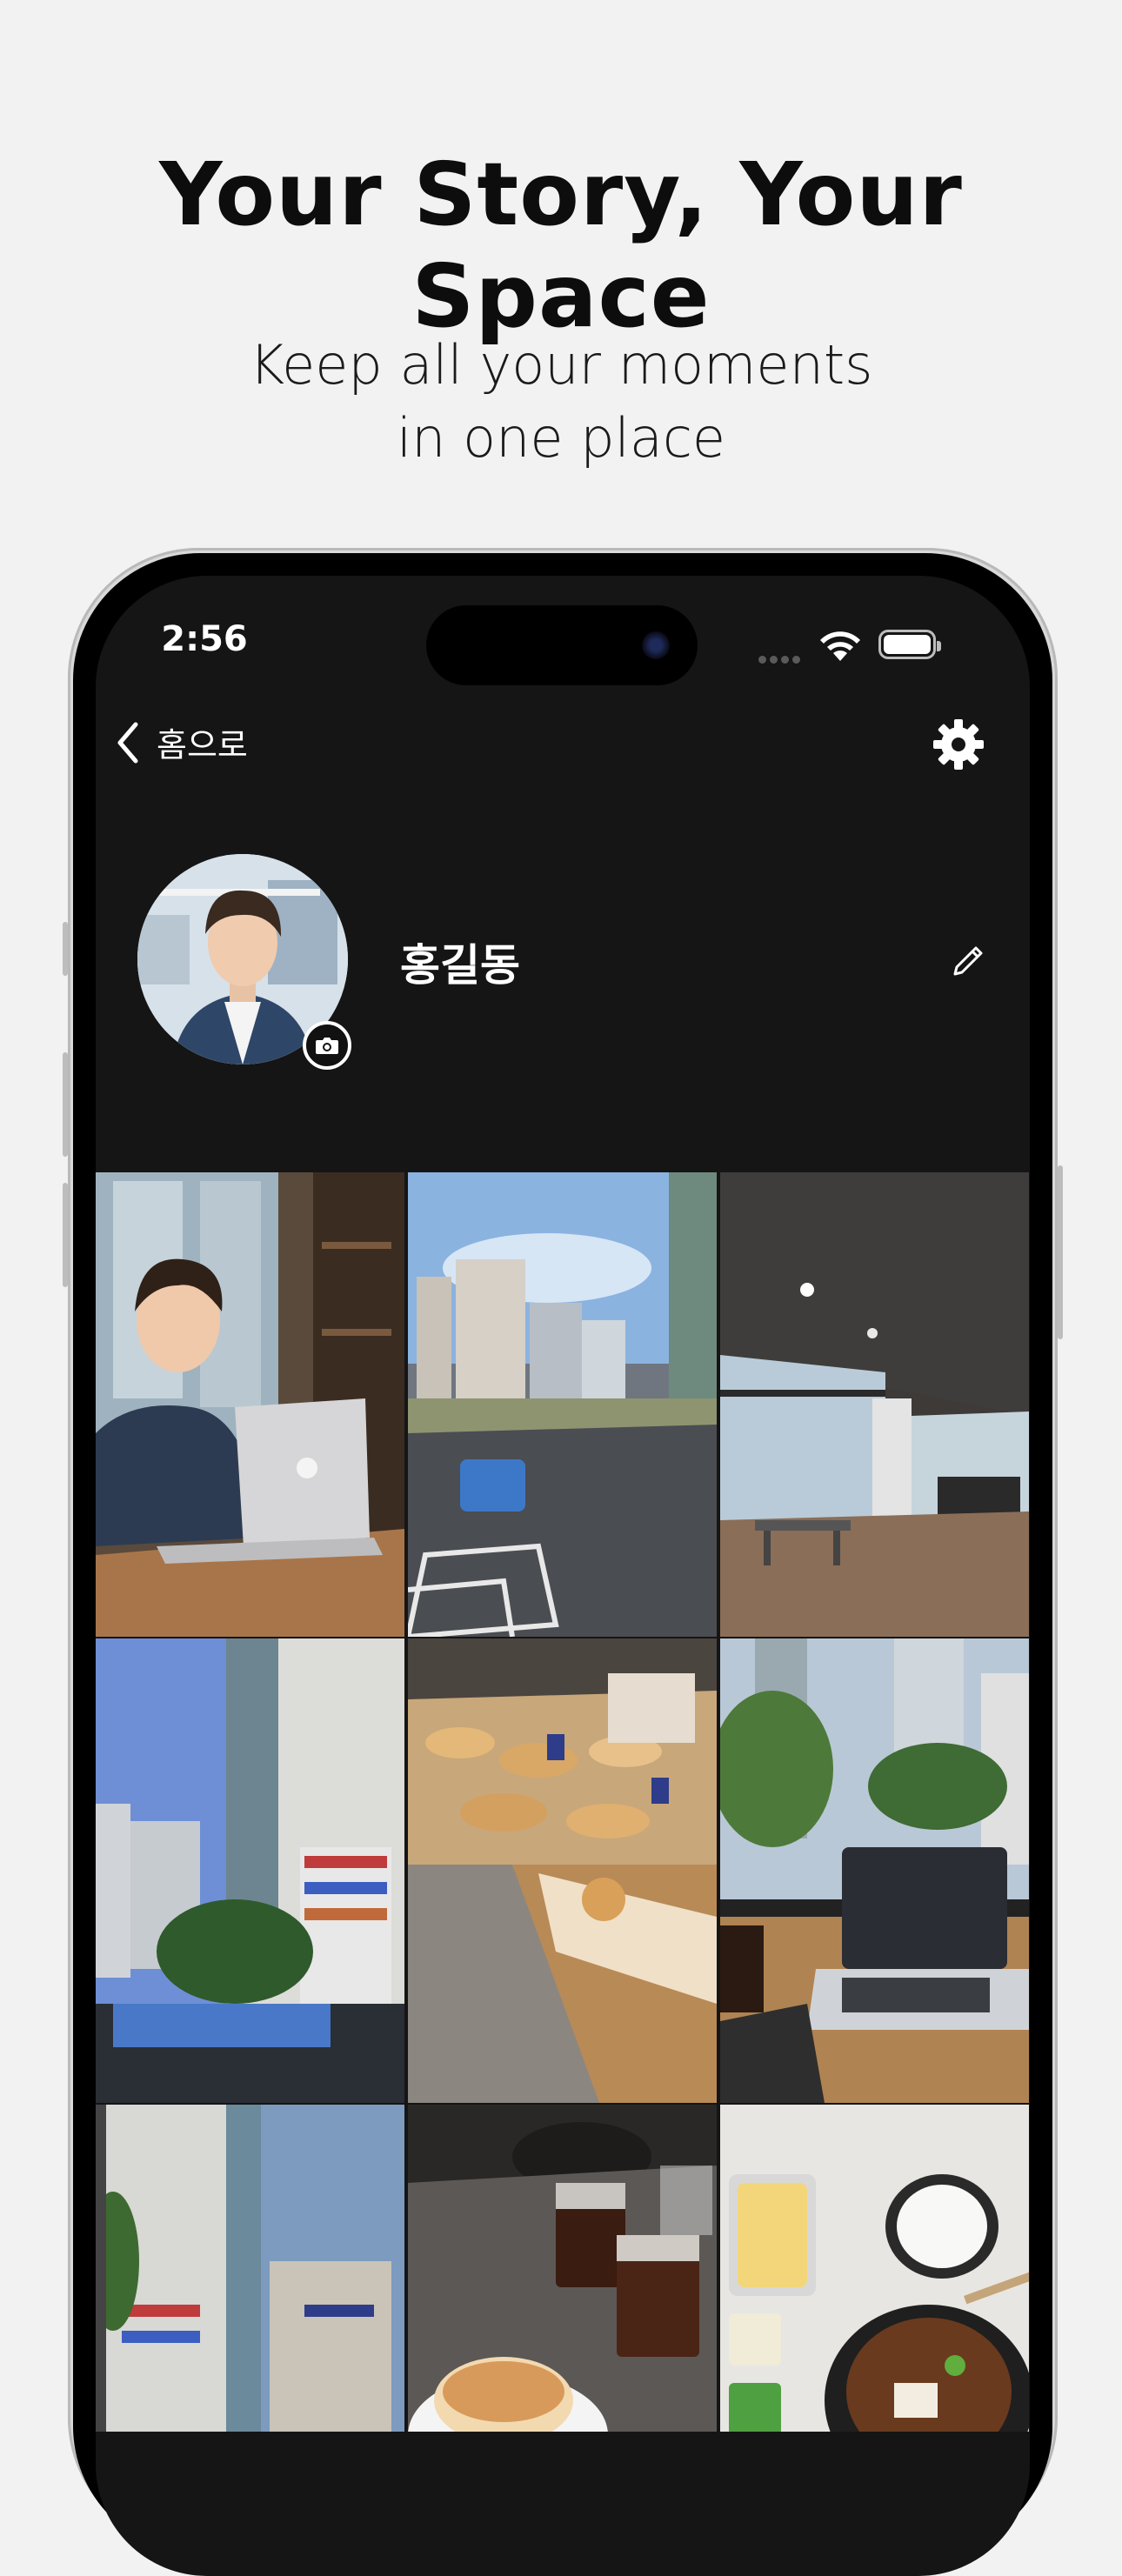 Image resolution: width=1122 pixels, height=2576 pixels. Describe the element at coordinates (202, 745) in the screenshot. I see `back-button-label: 홈으로` at that location.